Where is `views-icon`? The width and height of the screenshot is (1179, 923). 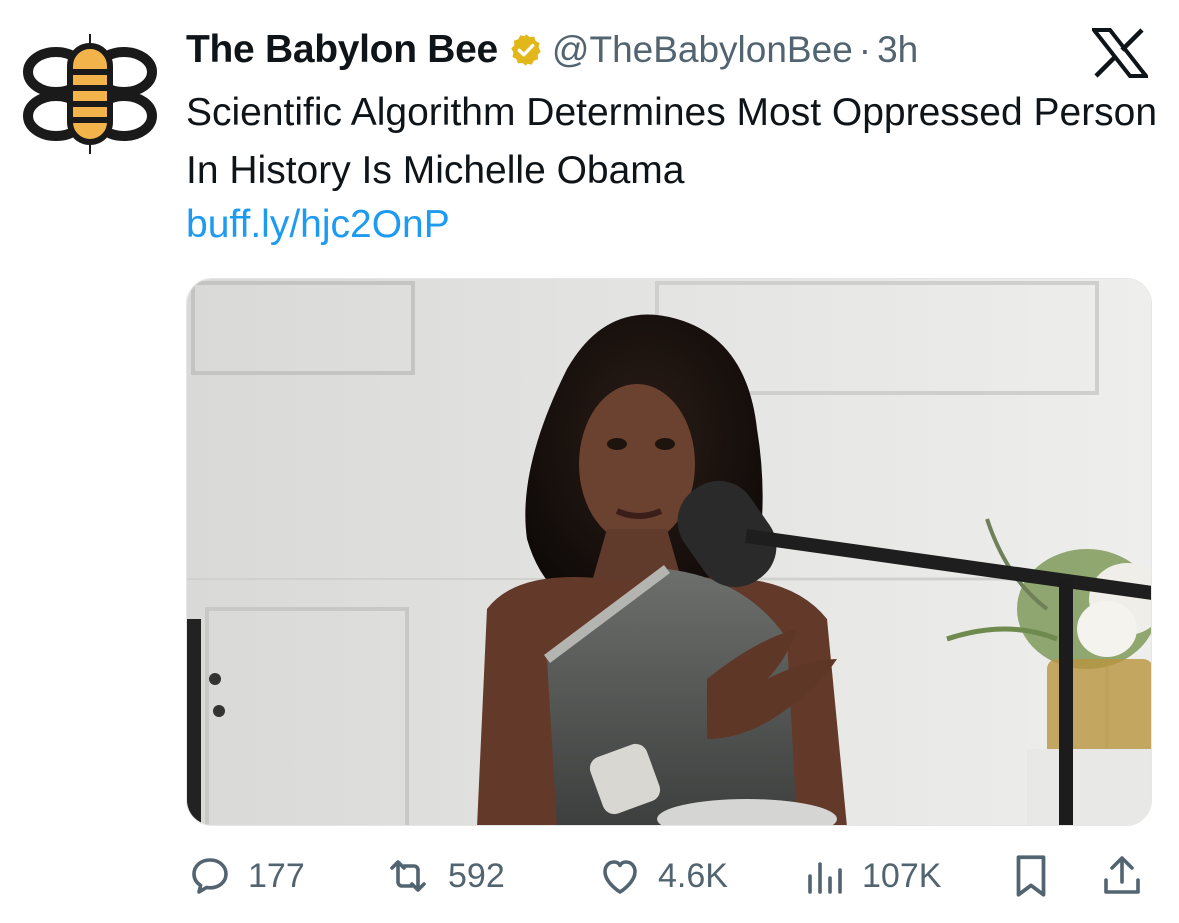
views-icon is located at coordinates (825, 878).